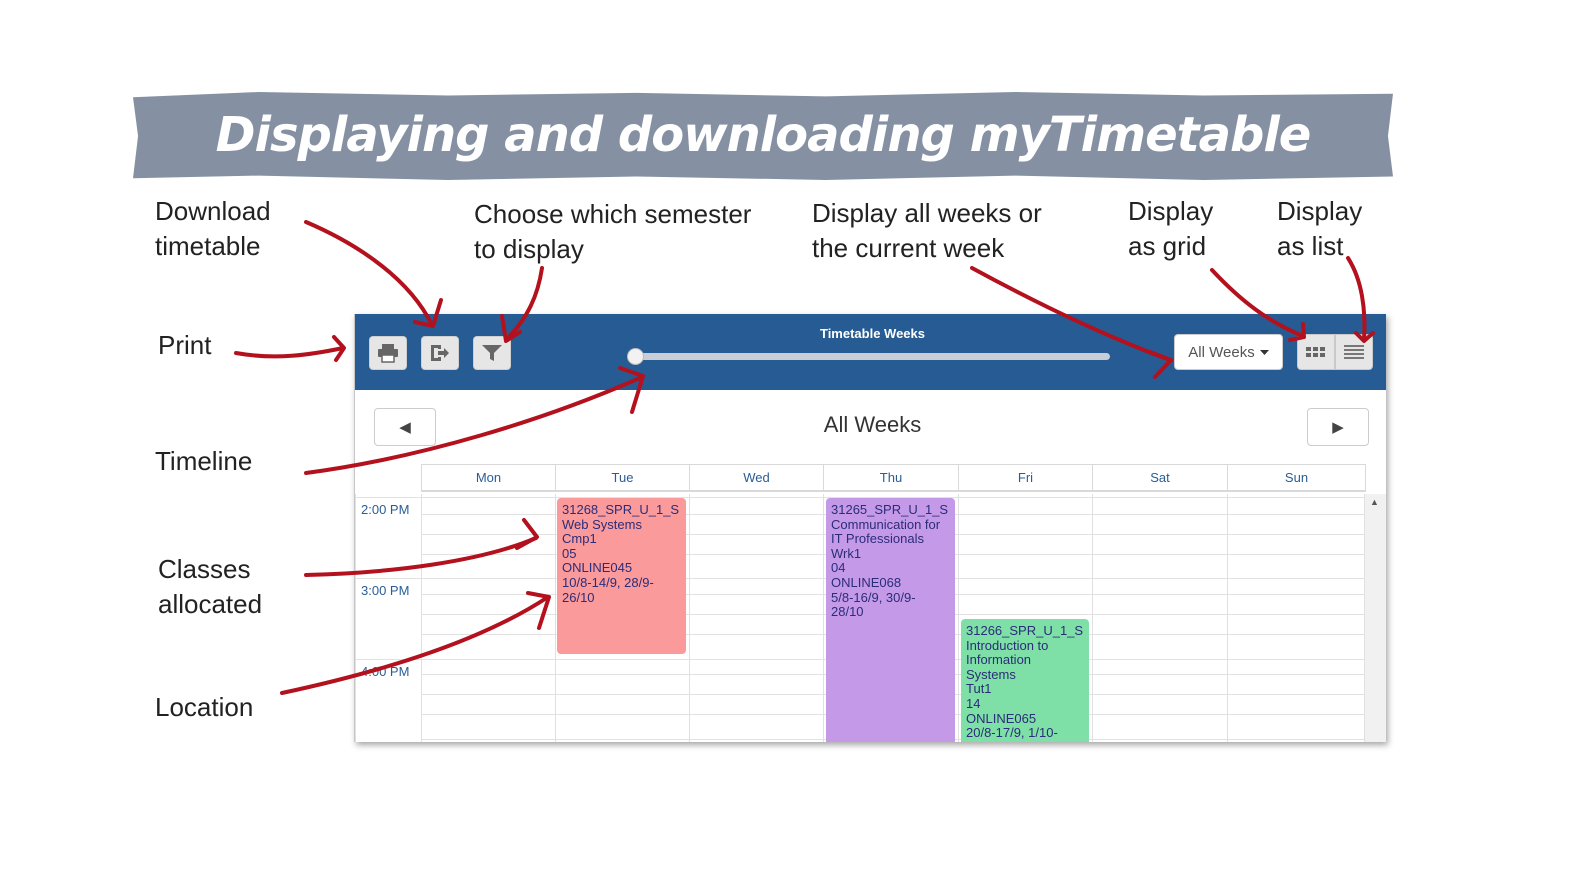 This screenshot has height=881, width=1596. I want to click on time-label: 4:00 PM, so click(385, 671).